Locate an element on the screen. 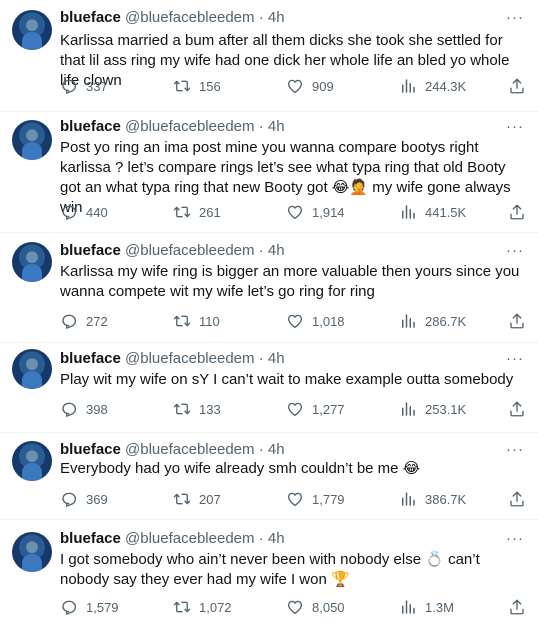 The width and height of the screenshot is (538, 628). reply-button: 337 is located at coordinates (84, 86).